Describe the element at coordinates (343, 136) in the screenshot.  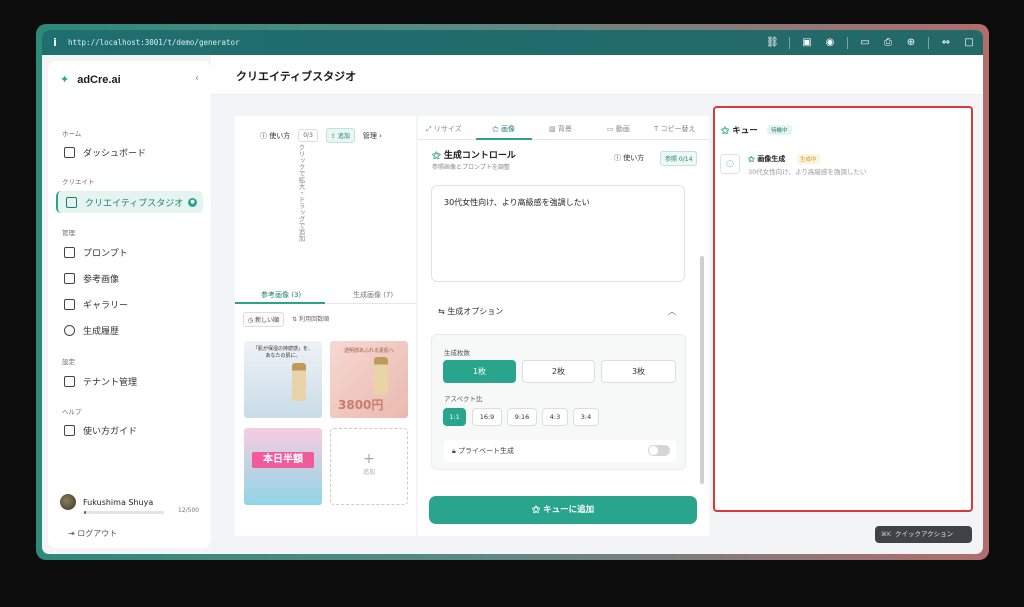
I see `add-label: 追加` at that location.